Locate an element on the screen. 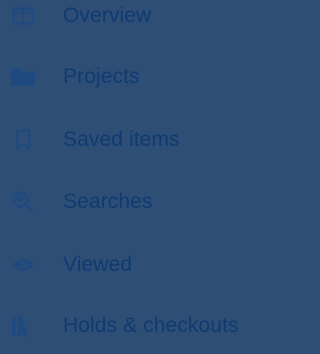 This screenshot has width=320, height=354. nav-item-label: Viewed is located at coordinates (98, 264).